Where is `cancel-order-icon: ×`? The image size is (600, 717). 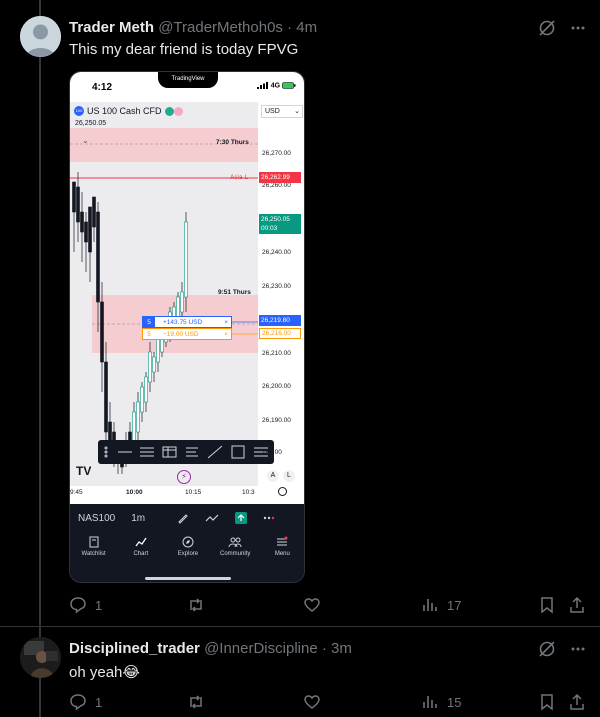
cancel-order-icon: × is located at coordinates (226, 334).